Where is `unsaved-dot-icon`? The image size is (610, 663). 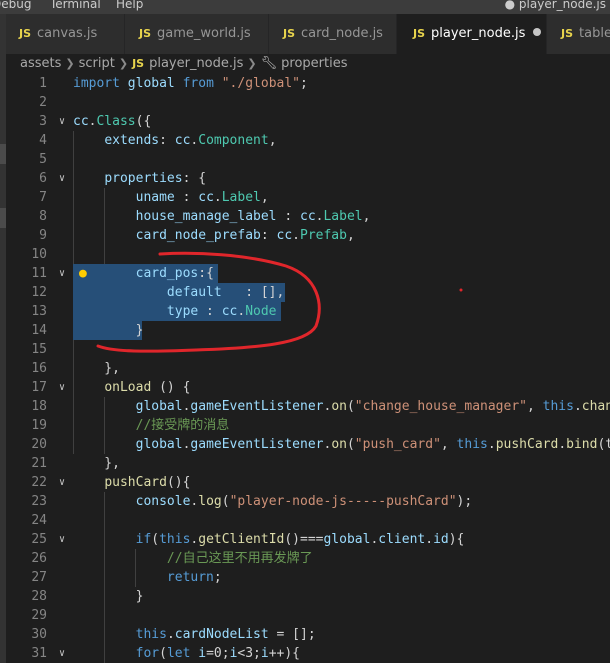 unsaved-dot-icon is located at coordinates (537, 32).